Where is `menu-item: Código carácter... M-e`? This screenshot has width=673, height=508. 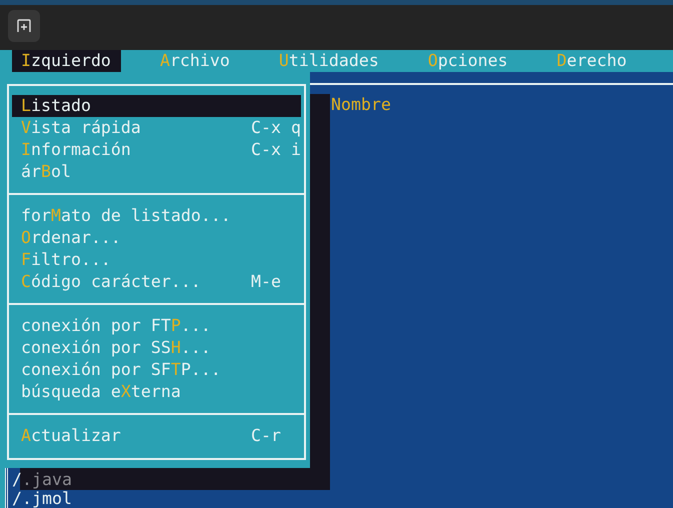
menu-item: Código carácter... M-e is located at coordinates (156, 282).